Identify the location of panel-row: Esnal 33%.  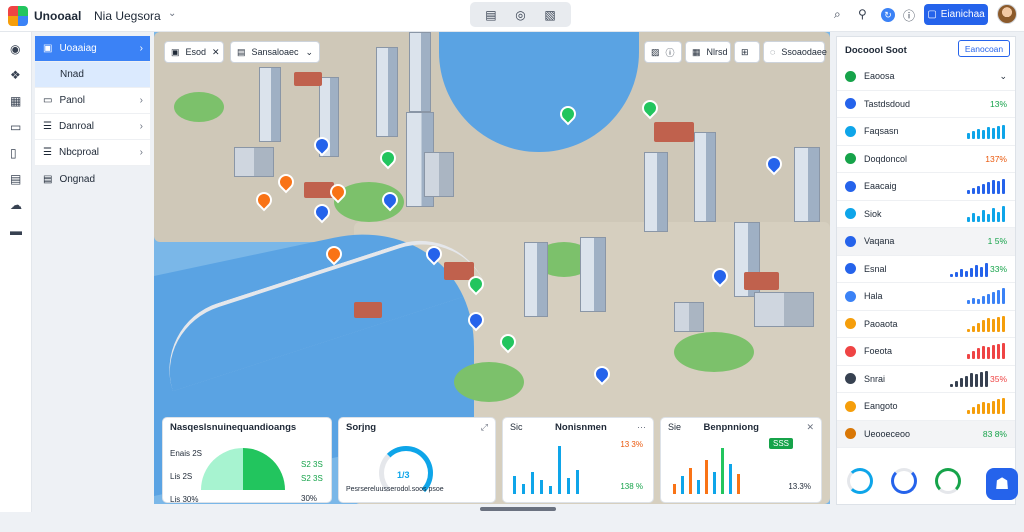
(926, 269).